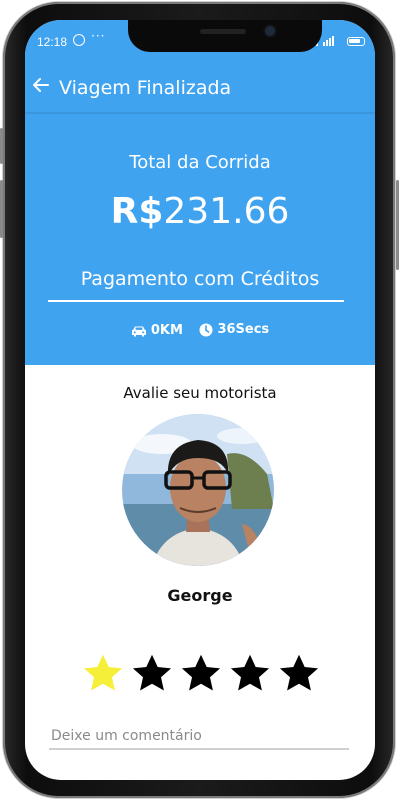  Describe the element at coordinates (226, 211) in the screenshot. I see `total-amount-value: 231.66` at that location.